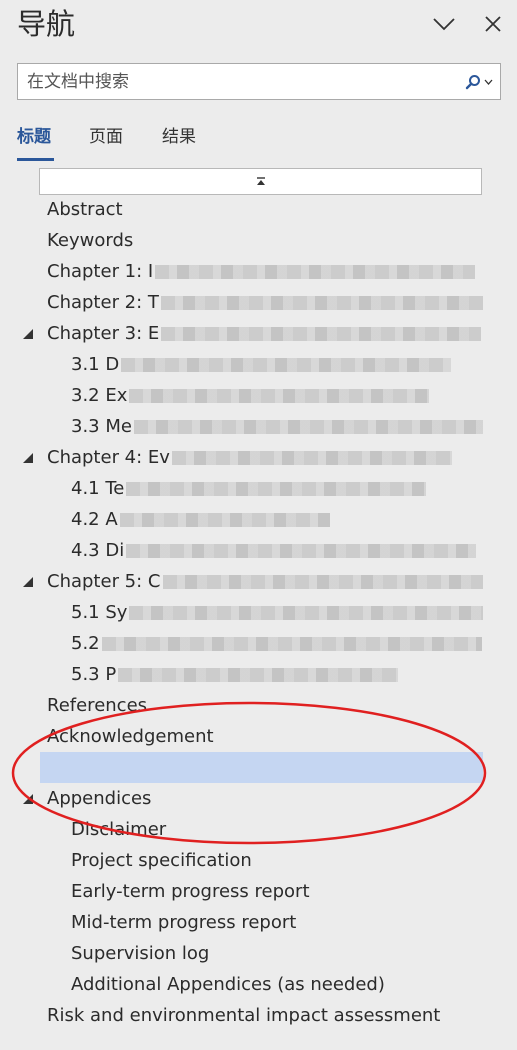 The width and height of the screenshot is (517, 1050). I want to click on heading-label: Appendices, so click(99, 798).